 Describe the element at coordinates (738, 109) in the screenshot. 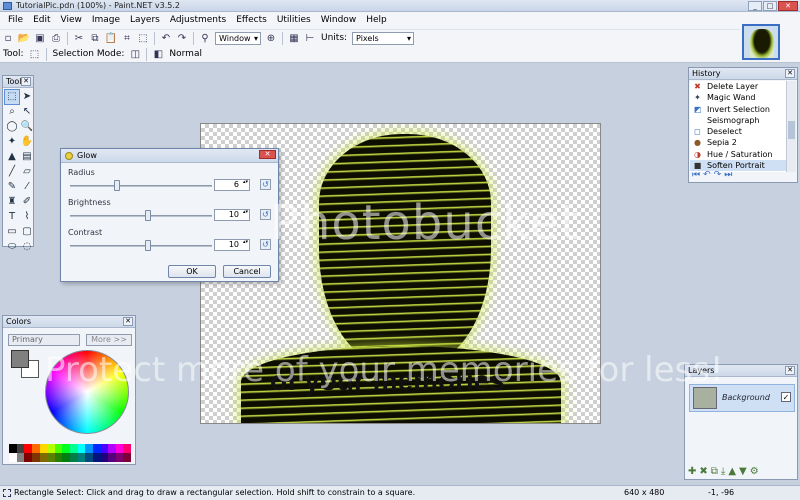

I see `history-item: ◩ Invert Selection` at that location.